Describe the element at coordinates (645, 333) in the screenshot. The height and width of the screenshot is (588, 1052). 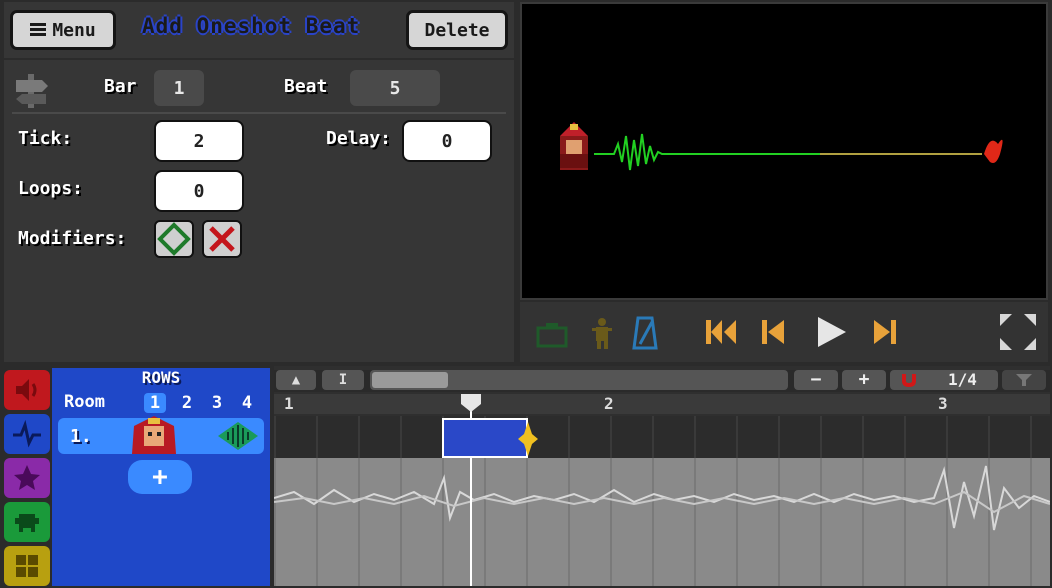
I see `metronome-icon` at that location.